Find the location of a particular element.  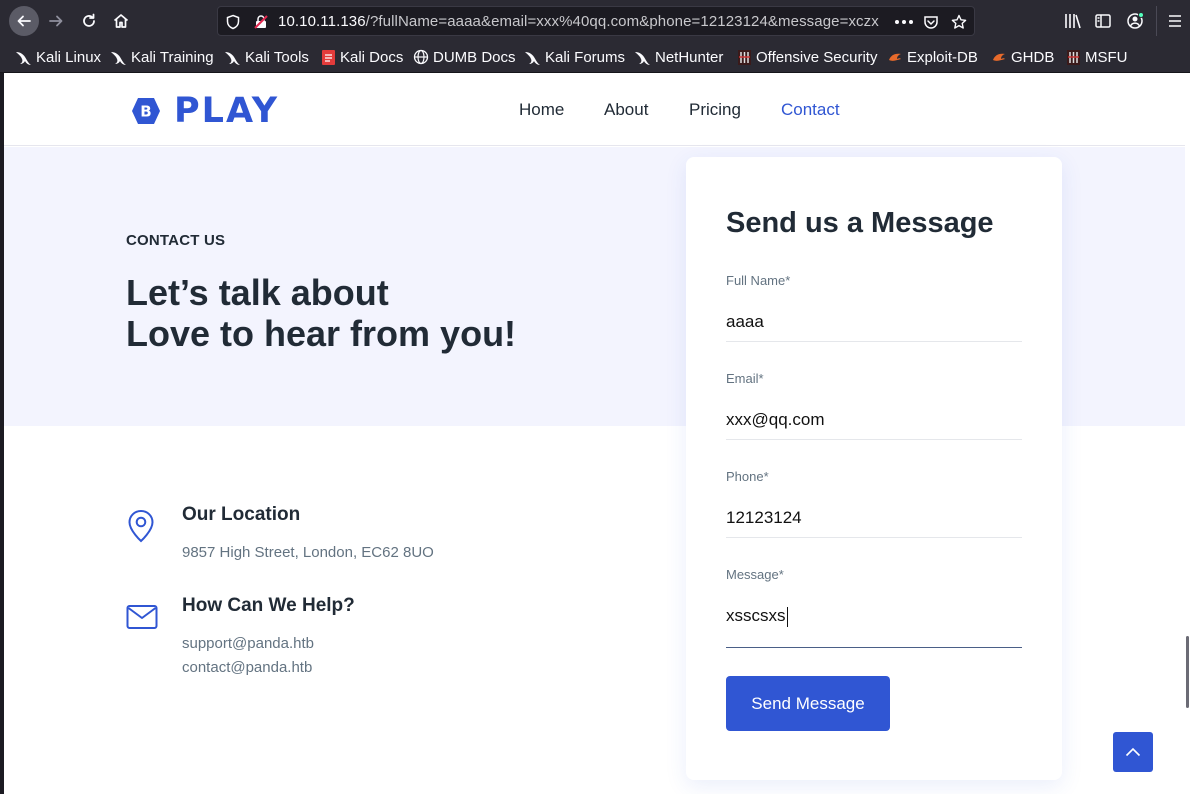

sidebar-icon is located at coordinates (1103, 21).